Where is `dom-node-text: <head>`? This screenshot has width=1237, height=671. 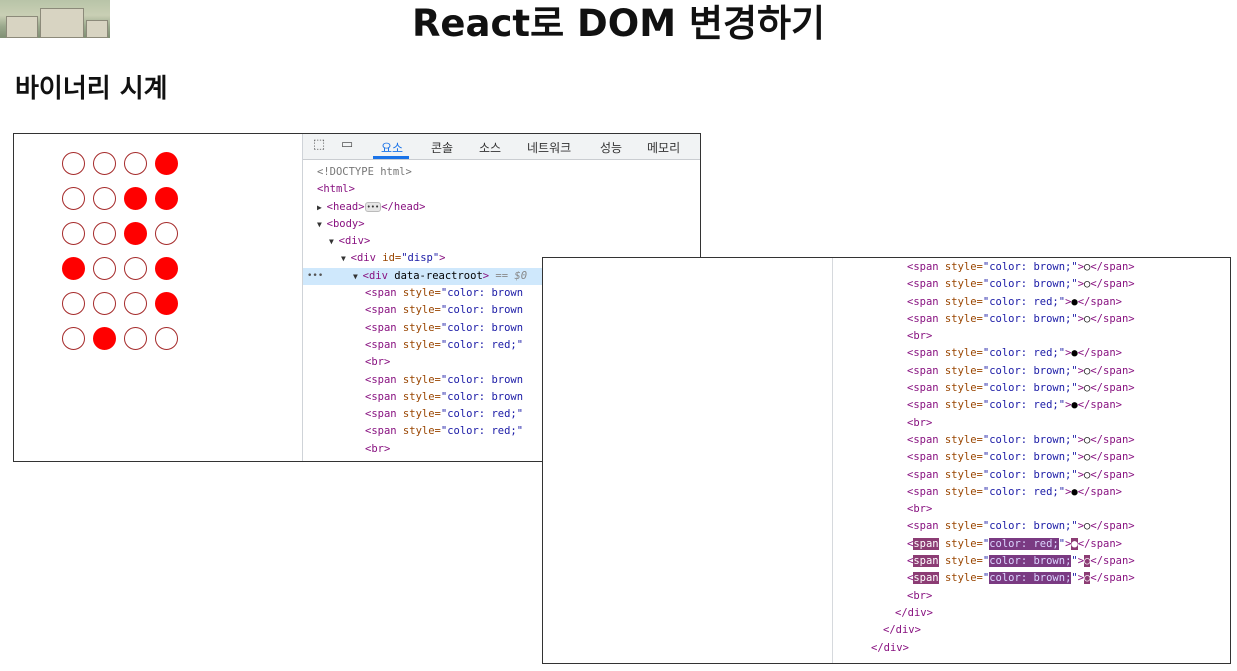
dom-node-text: <head> is located at coordinates (345, 206).